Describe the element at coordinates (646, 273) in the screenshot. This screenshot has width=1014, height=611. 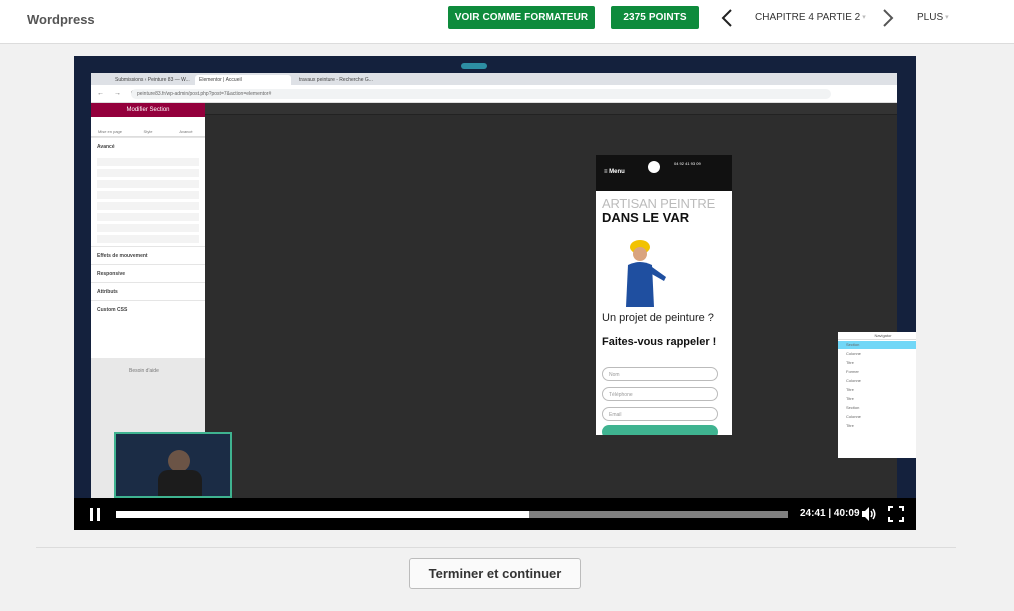
I see `painter-illustration` at that location.